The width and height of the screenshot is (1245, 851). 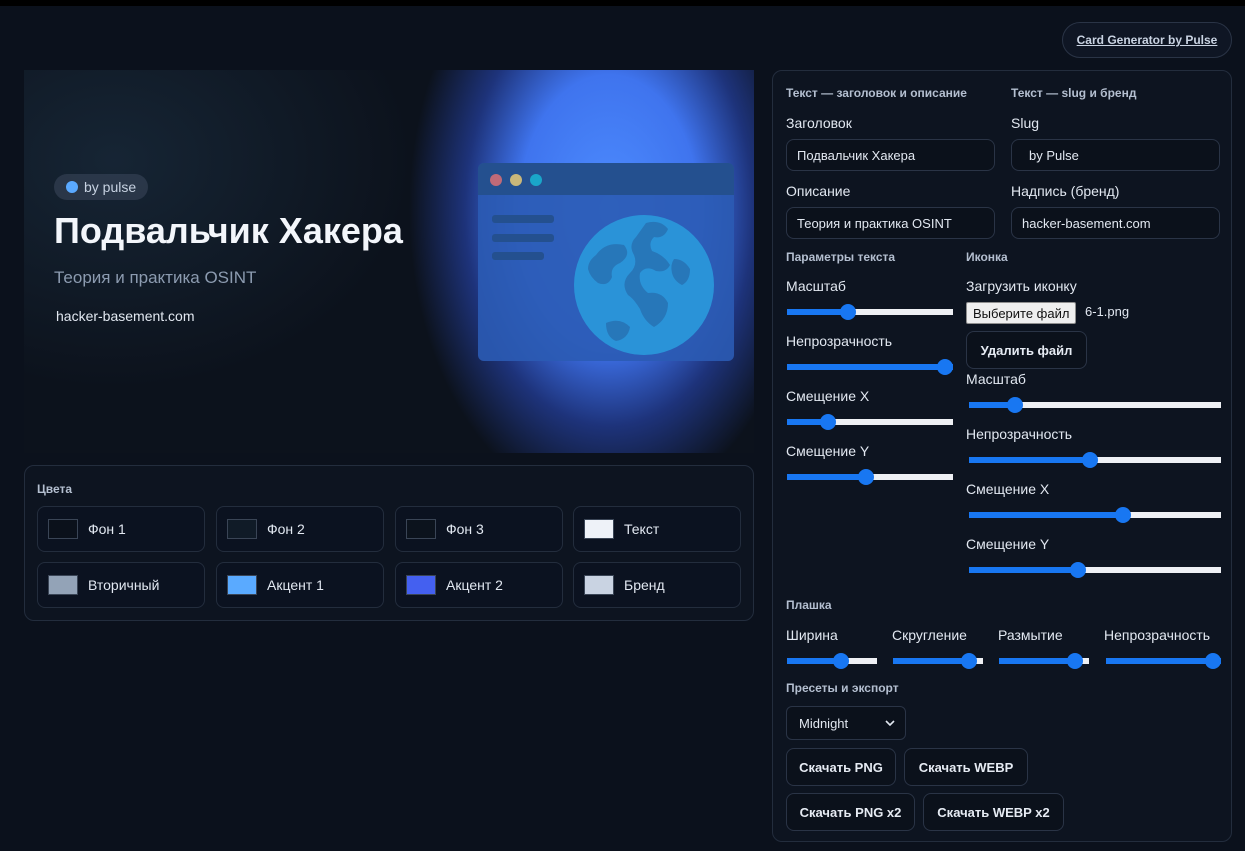 I want to click on color-brand-button: Бренд, so click(x=657, y=585).